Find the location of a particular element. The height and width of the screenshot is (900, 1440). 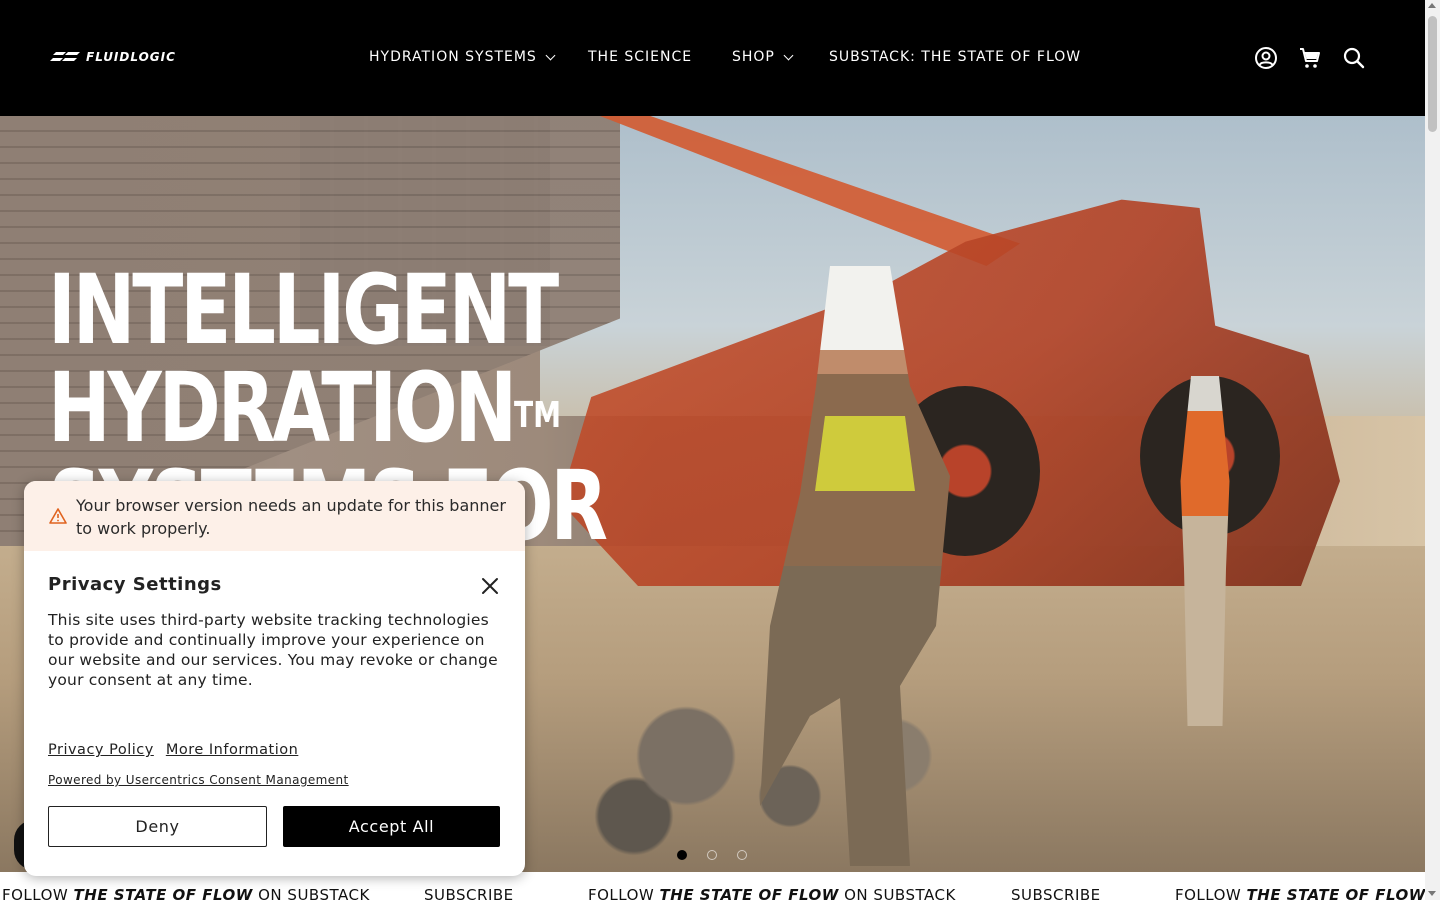

header-actions is located at coordinates (1310, 58).